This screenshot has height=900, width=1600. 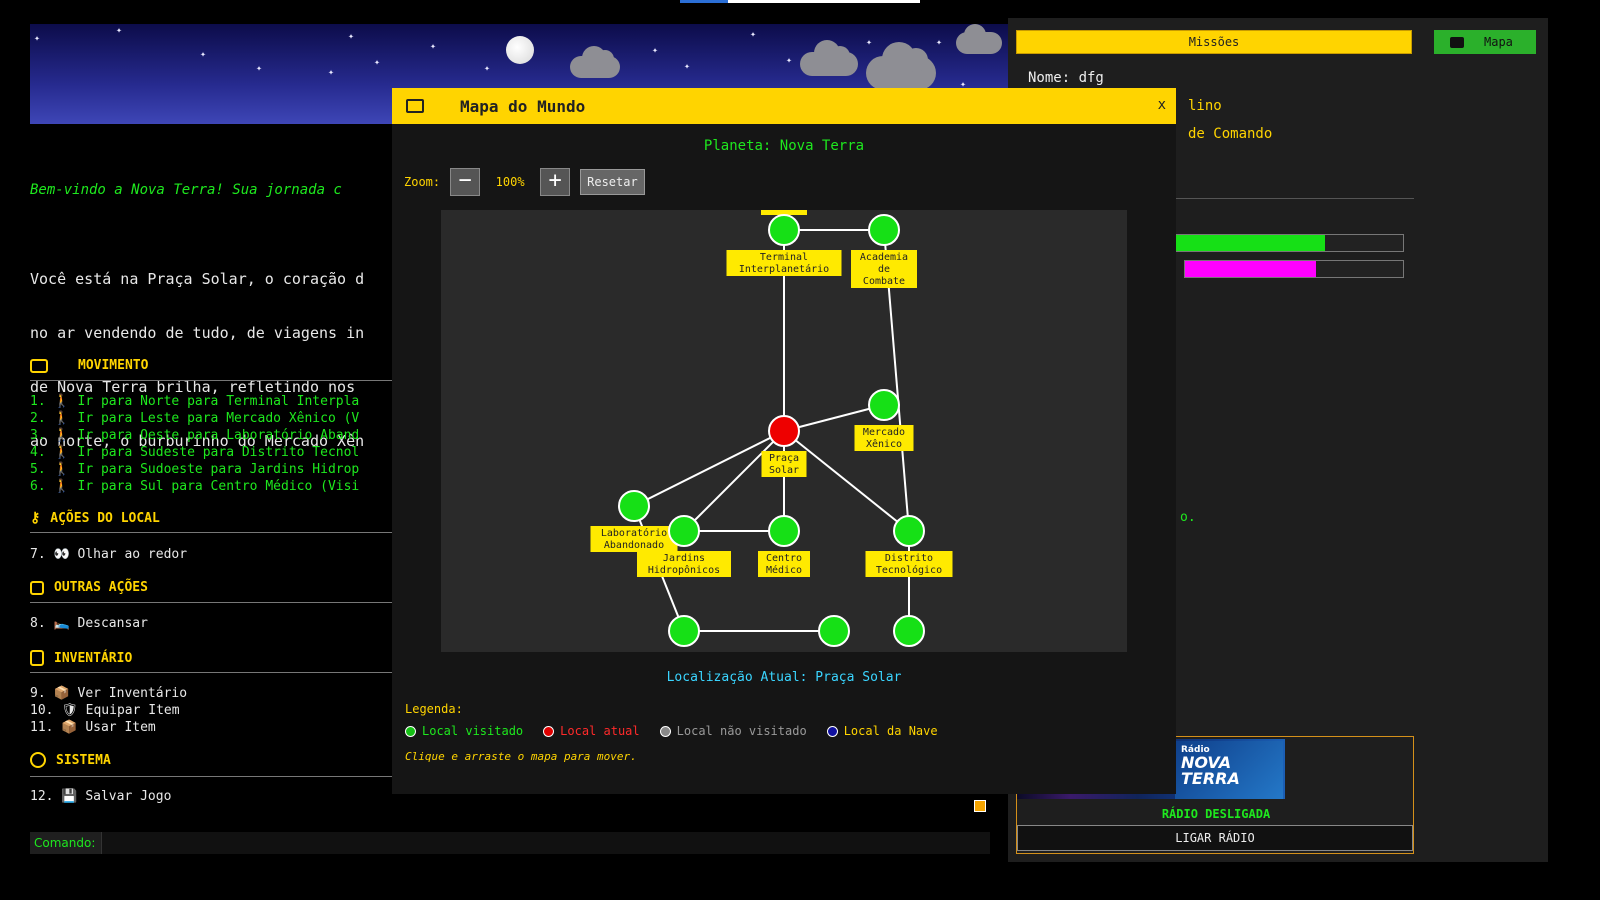 I want to click on command-input, so click(x=546, y=843).